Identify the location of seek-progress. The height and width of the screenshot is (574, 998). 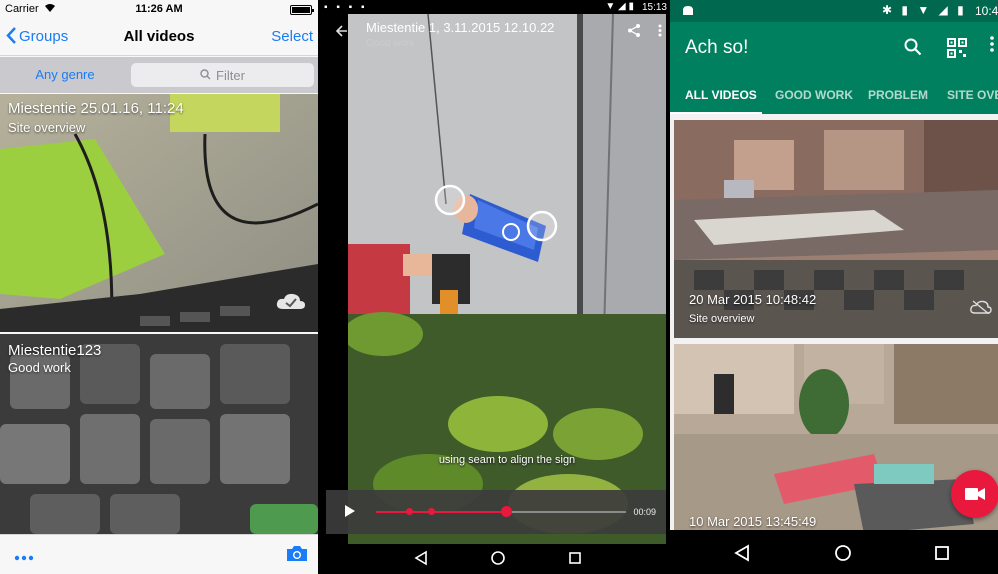
(441, 512).